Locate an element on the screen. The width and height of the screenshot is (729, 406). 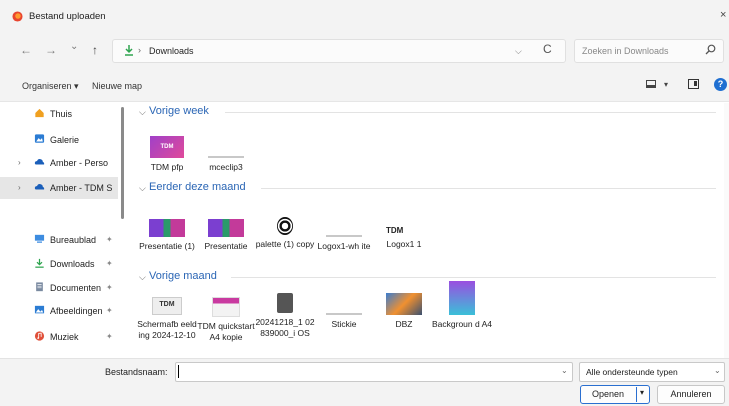
file-name: Presentatie is located at coordinates (226, 246).